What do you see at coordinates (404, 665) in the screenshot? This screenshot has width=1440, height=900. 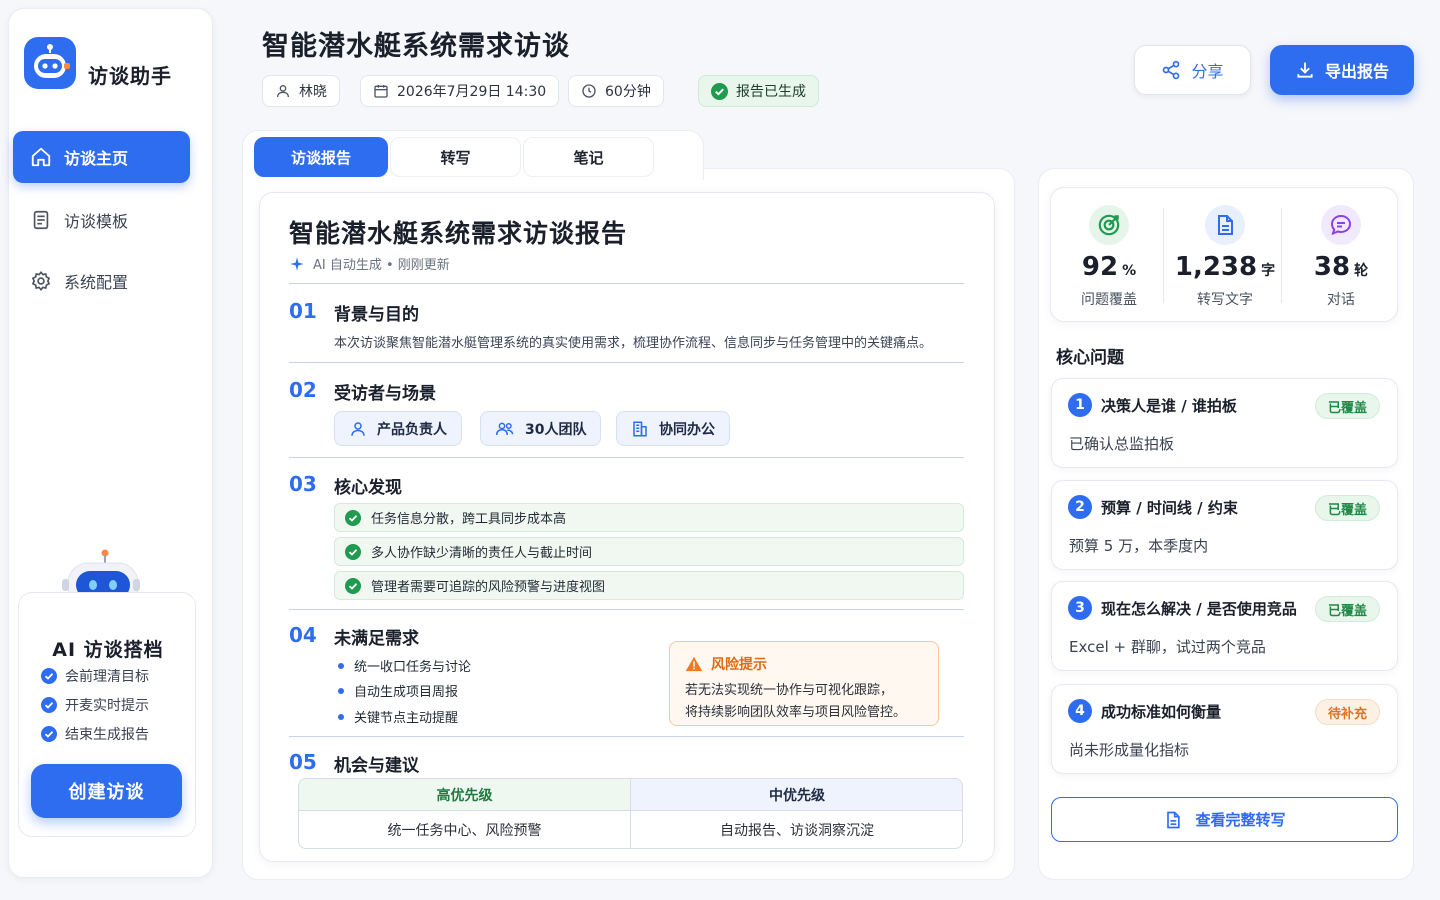 I see `need-item: 统一收口任务与讨论` at bounding box center [404, 665].